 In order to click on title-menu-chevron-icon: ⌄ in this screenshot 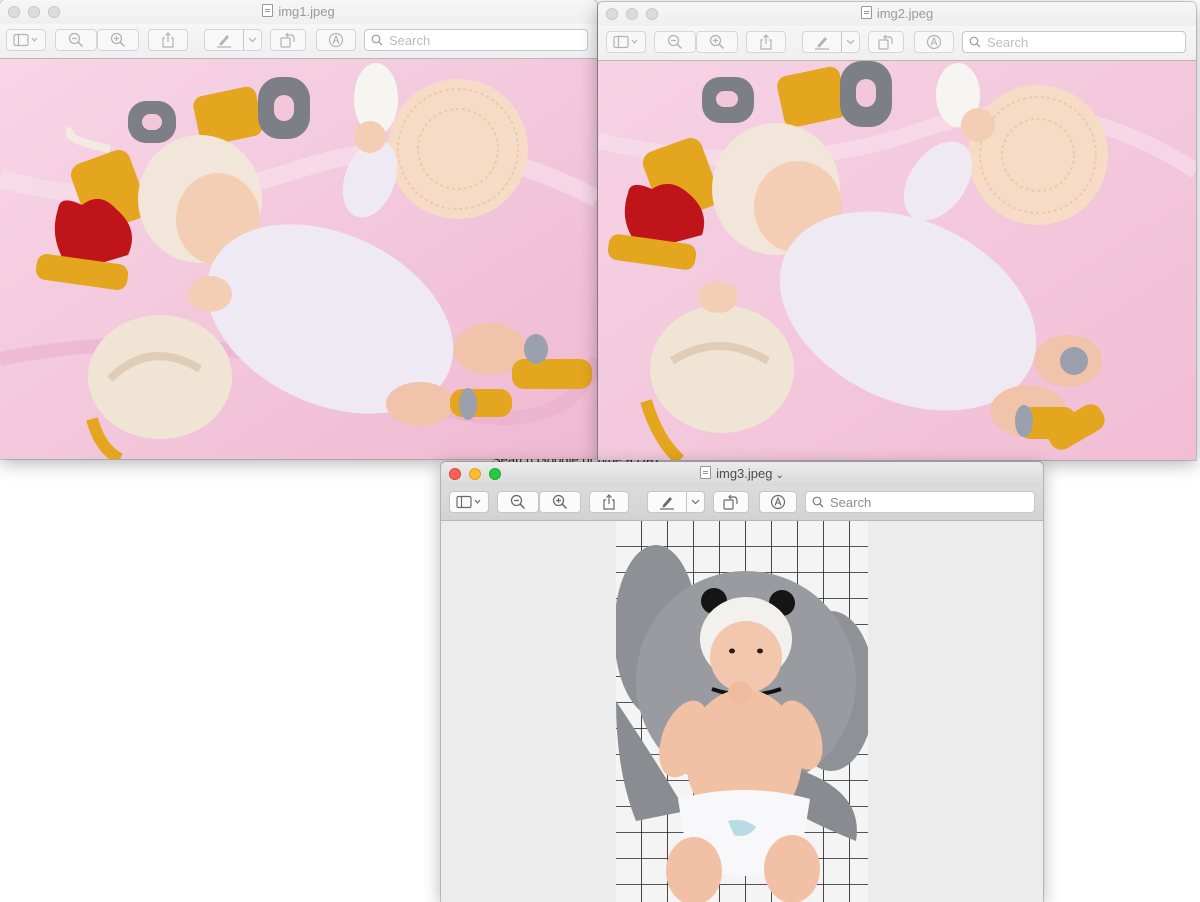, I will do `click(779, 475)`.